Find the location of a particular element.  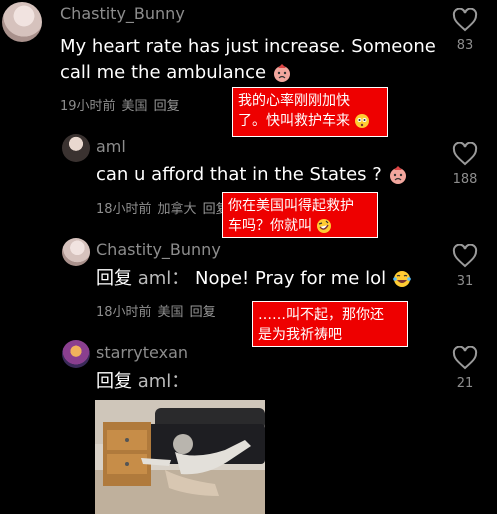

comment-text-line-1: My heart rate has just increase. Someone is located at coordinates (248, 46).